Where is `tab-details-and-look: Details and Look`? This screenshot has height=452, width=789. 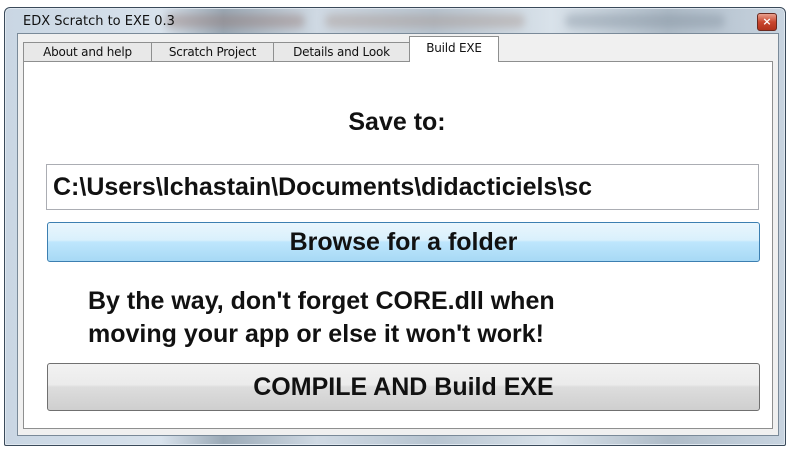 tab-details-and-look: Details and Look is located at coordinates (341, 51).